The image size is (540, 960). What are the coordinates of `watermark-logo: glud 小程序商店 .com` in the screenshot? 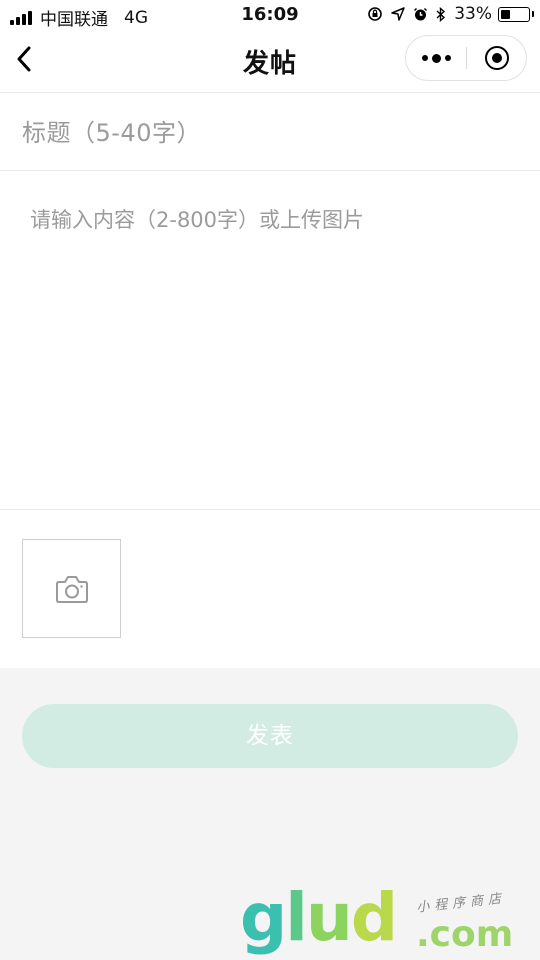 It's located at (389, 921).